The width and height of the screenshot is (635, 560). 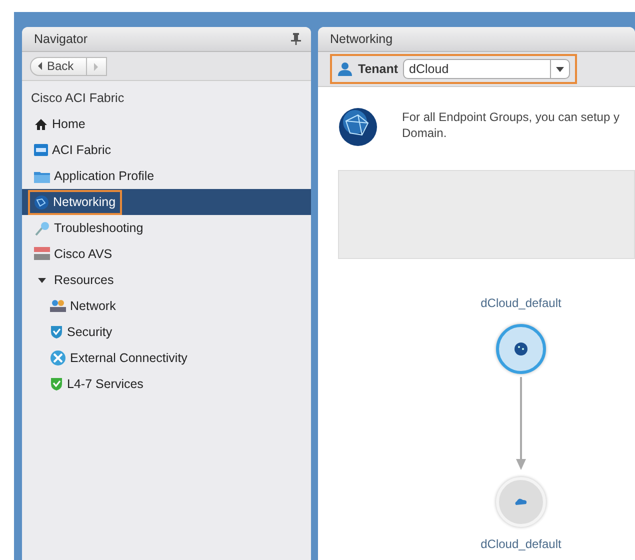 What do you see at coordinates (296, 39) in the screenshot?
I see `pin-icon` at bounding box center [296, 39].